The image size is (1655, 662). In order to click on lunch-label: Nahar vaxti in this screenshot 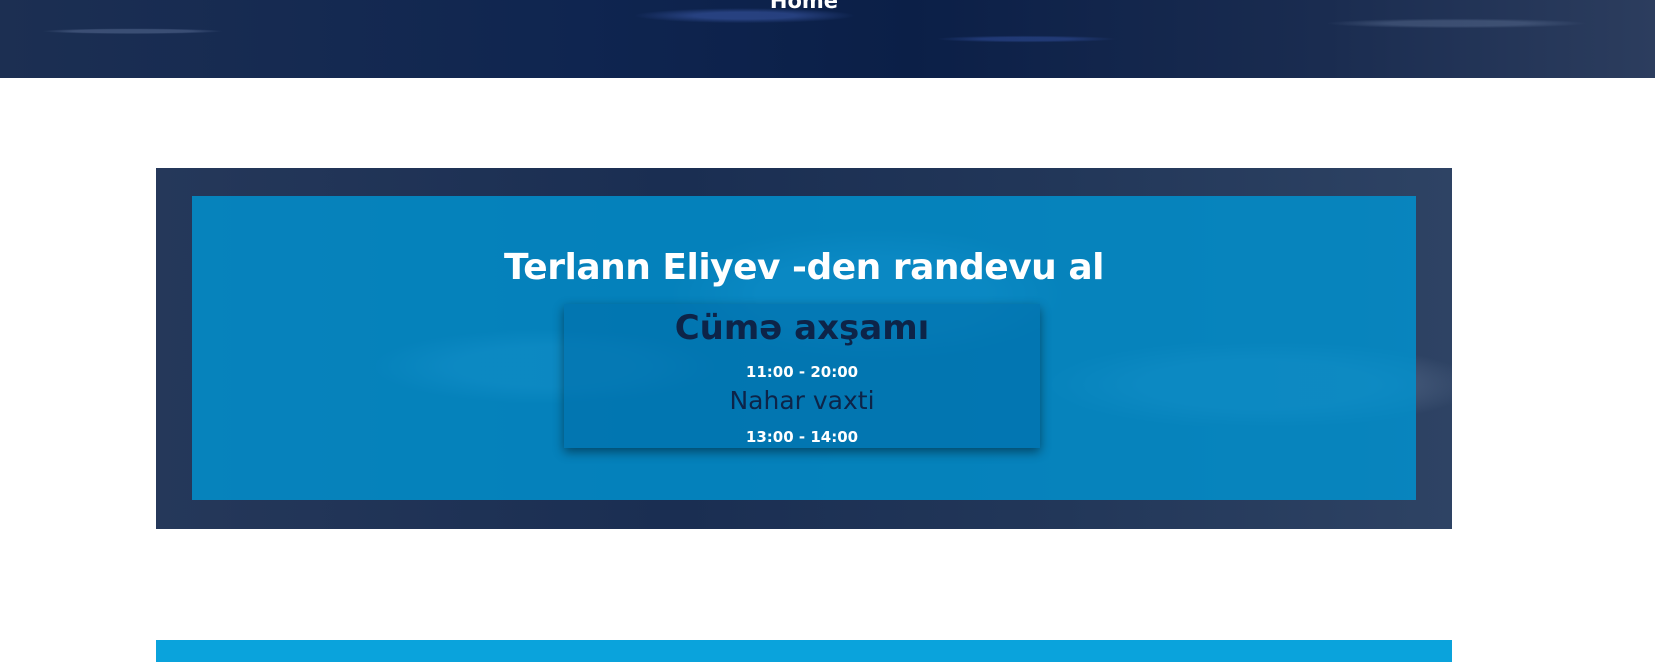, I will do `click(802, 400)`.